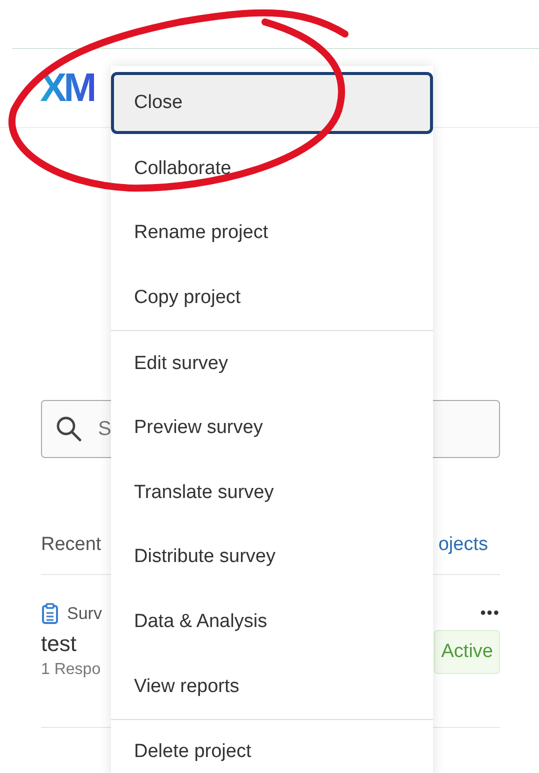 Image resolution: width=539 pixels, height=773 pixels. I want to click on menu-item: Translate survey, so click(272, 493).